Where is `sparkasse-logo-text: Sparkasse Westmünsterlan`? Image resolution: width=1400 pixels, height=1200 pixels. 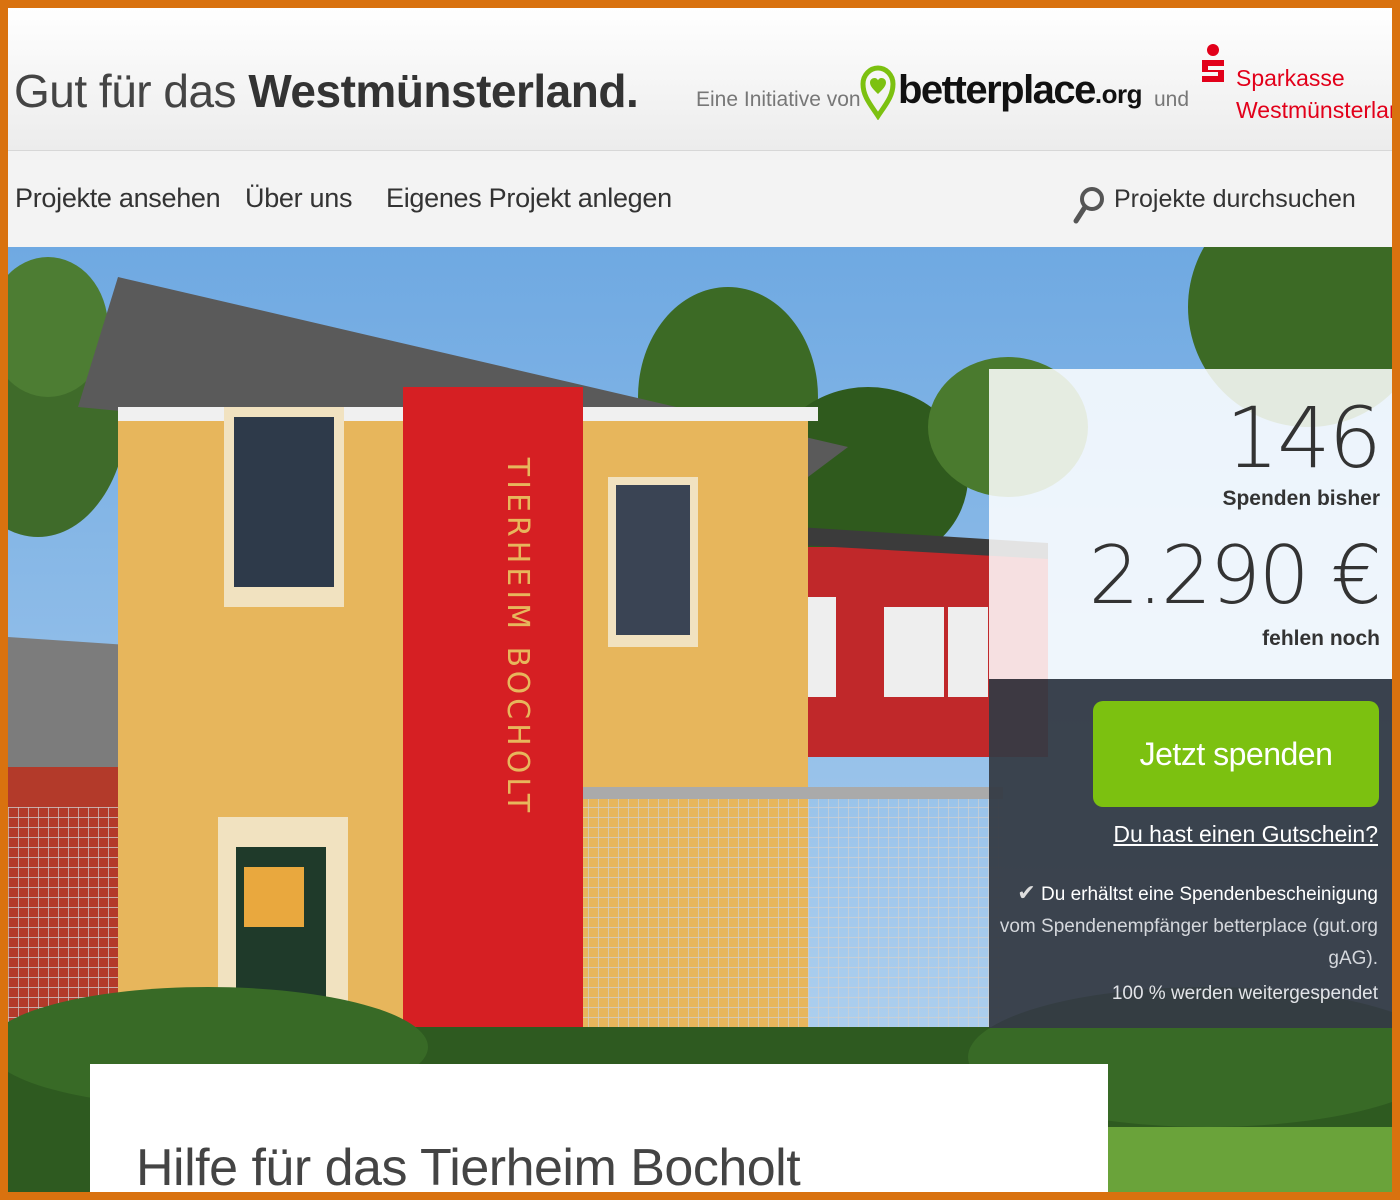 sparkasse-logo-text: Sparkasse Westmünsterlan is located at coordinates (1314, 94).